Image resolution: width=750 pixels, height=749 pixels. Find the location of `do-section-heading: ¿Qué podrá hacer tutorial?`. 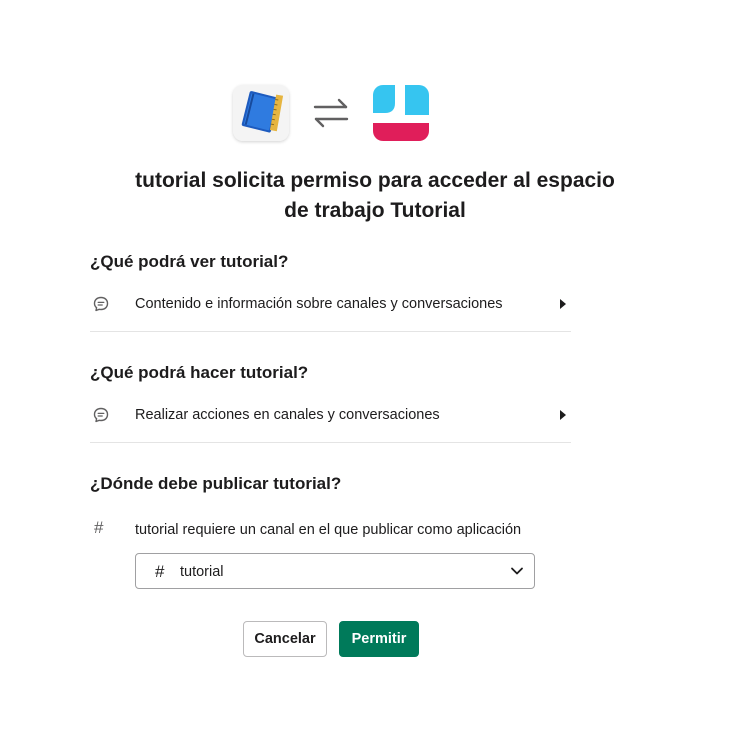

do-section-heading: ¿Qué podrá hacer tutorial? is located at coordinates (199, 372).